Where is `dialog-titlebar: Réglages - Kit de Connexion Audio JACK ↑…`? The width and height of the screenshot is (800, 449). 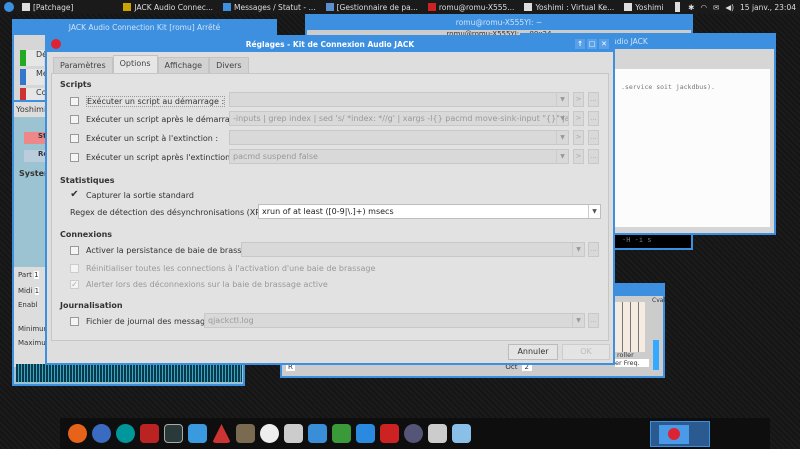 dialog-titlebar: Réglages - Kit de Connexion Audio JACK ↑… is located at coordinates (330, 44).